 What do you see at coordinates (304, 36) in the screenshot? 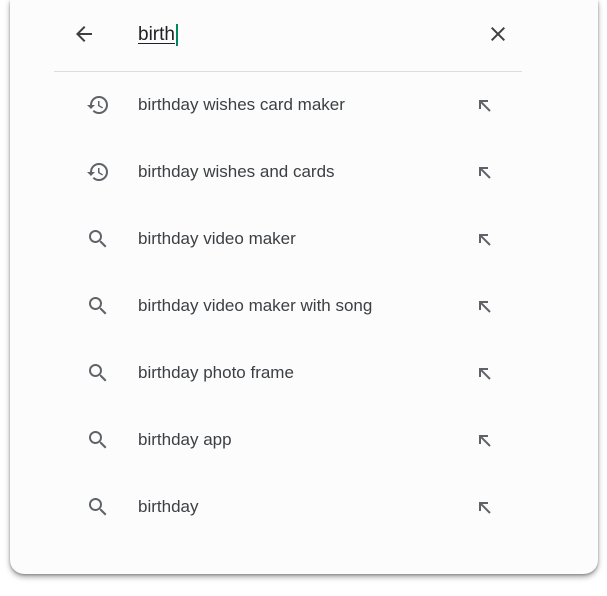
I see `search-bar: birth` at bounding box center [304, 36].